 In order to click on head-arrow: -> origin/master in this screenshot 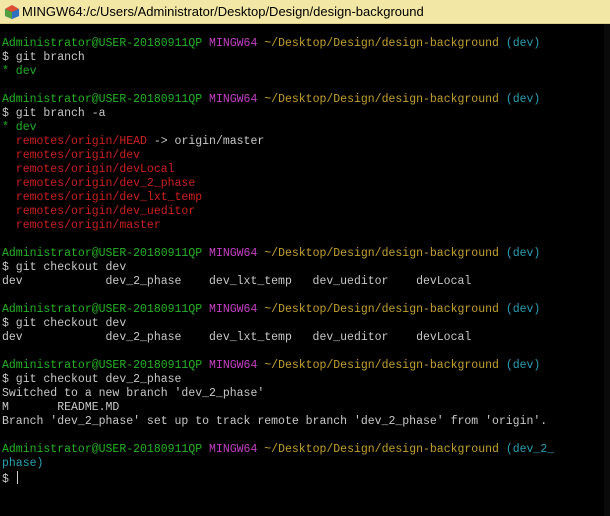, I will do `click(205, 141)`.